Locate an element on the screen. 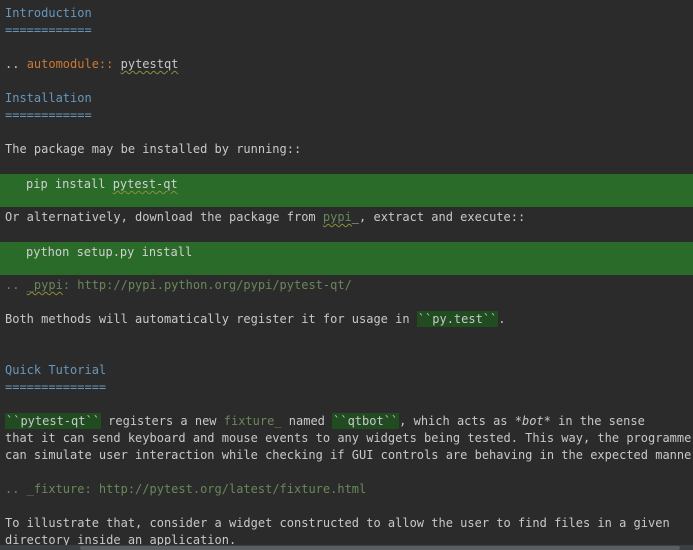  fixture-target-name: _fixture is located at coordinates (55, 489).